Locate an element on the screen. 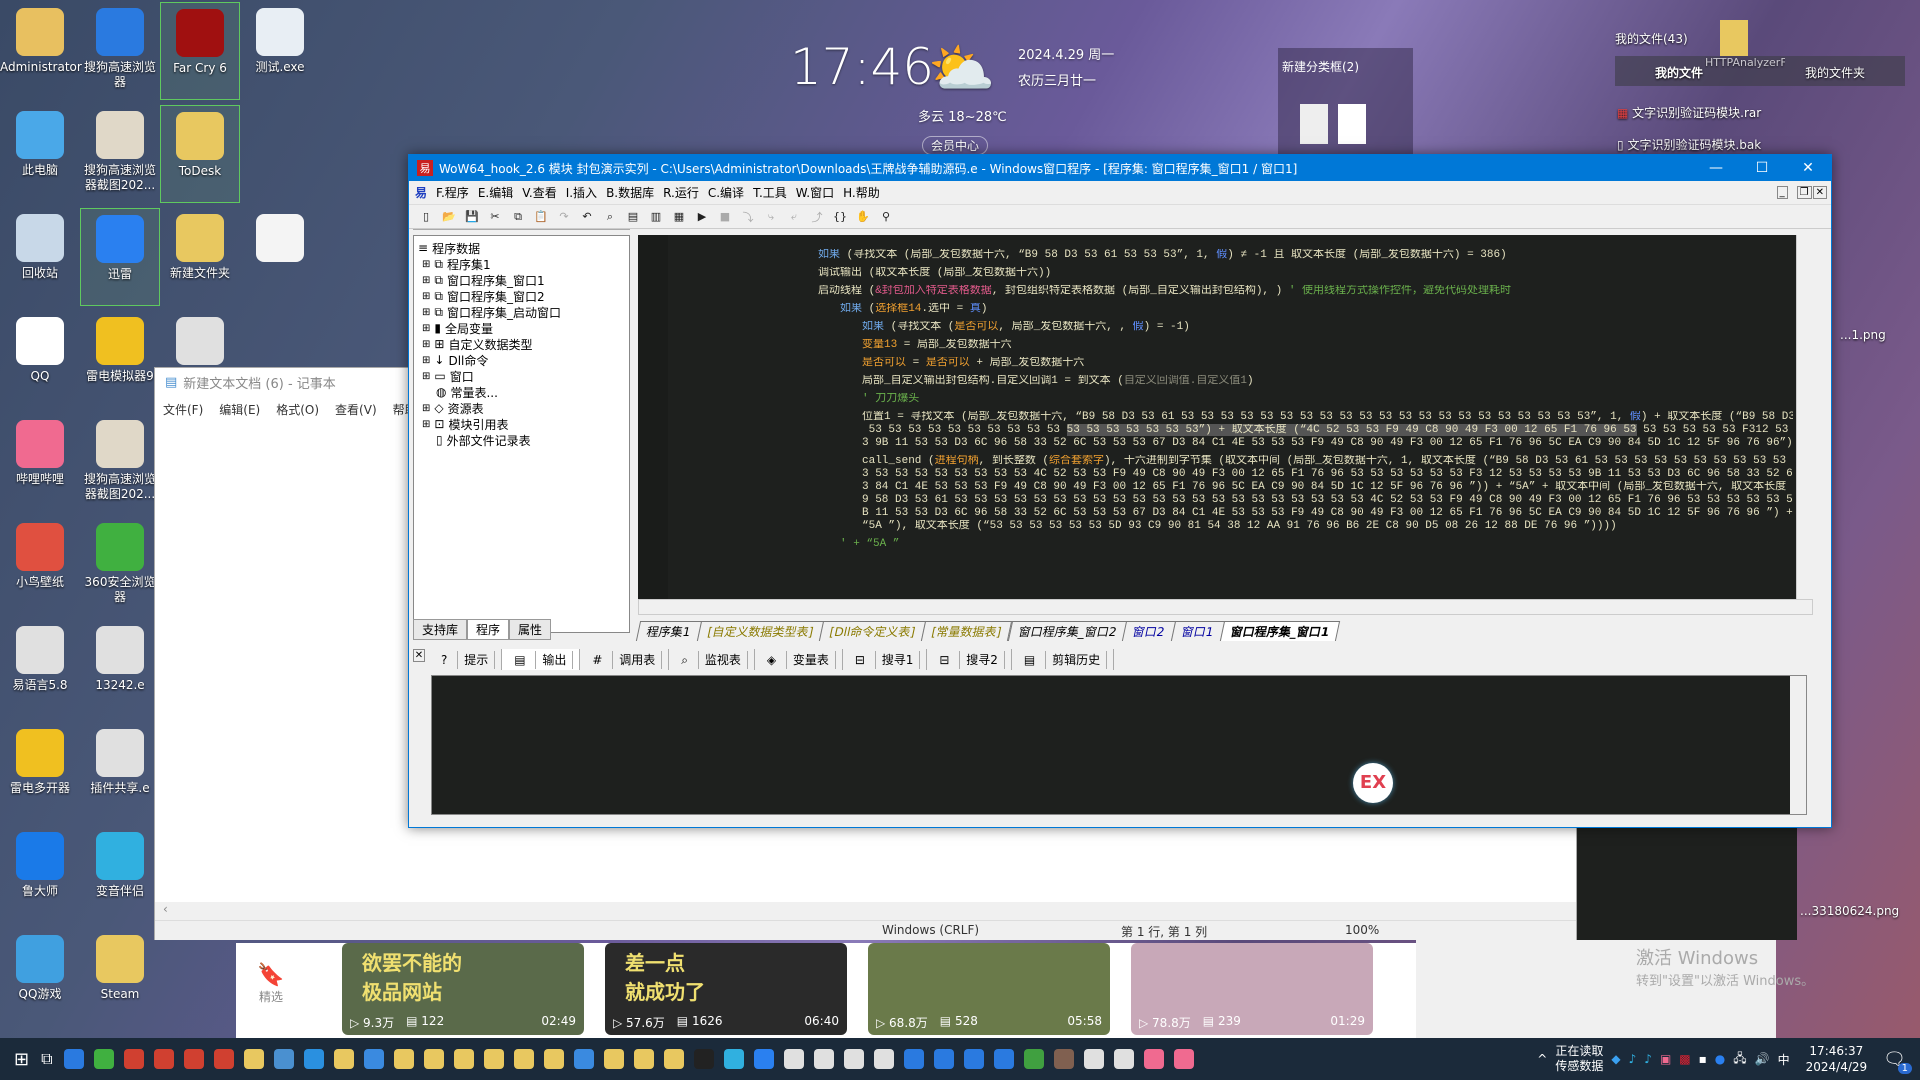  code-line: 变量13 = 局部_发包数据十六 is located at coordinates (1305, 345).